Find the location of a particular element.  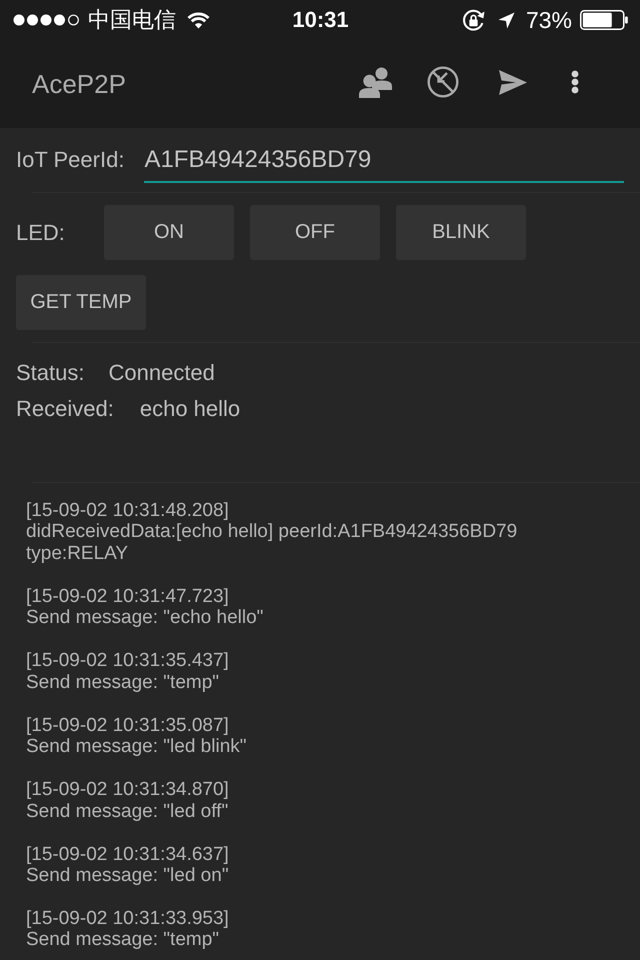

signal-strength-icon is located at coordinates (46, 20).